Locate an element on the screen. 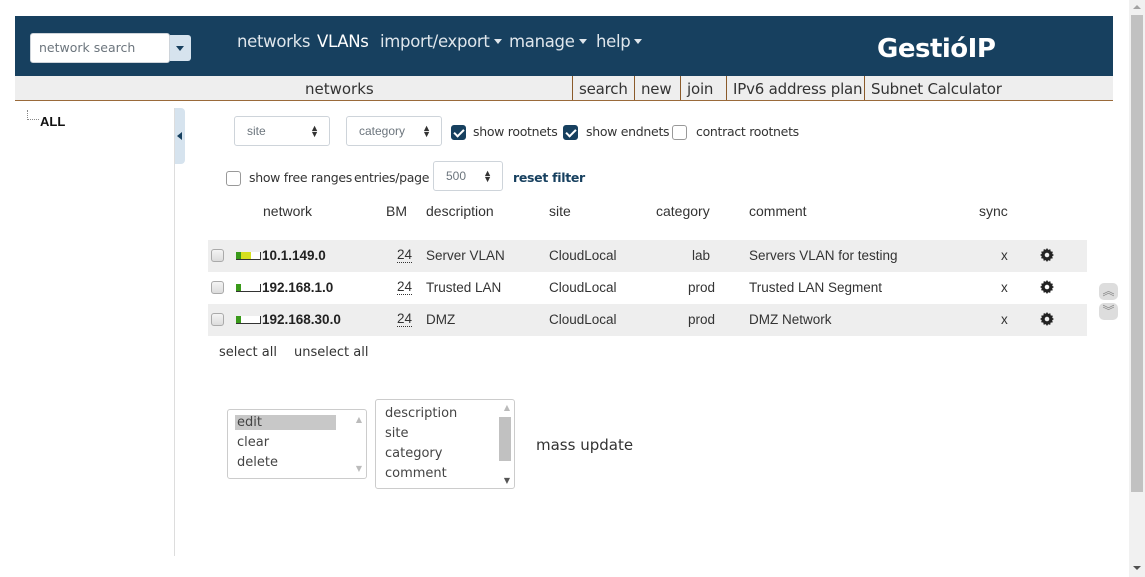 The image size is (1145, 577). field-option-comment: comment is located at coordinates (416, 473).